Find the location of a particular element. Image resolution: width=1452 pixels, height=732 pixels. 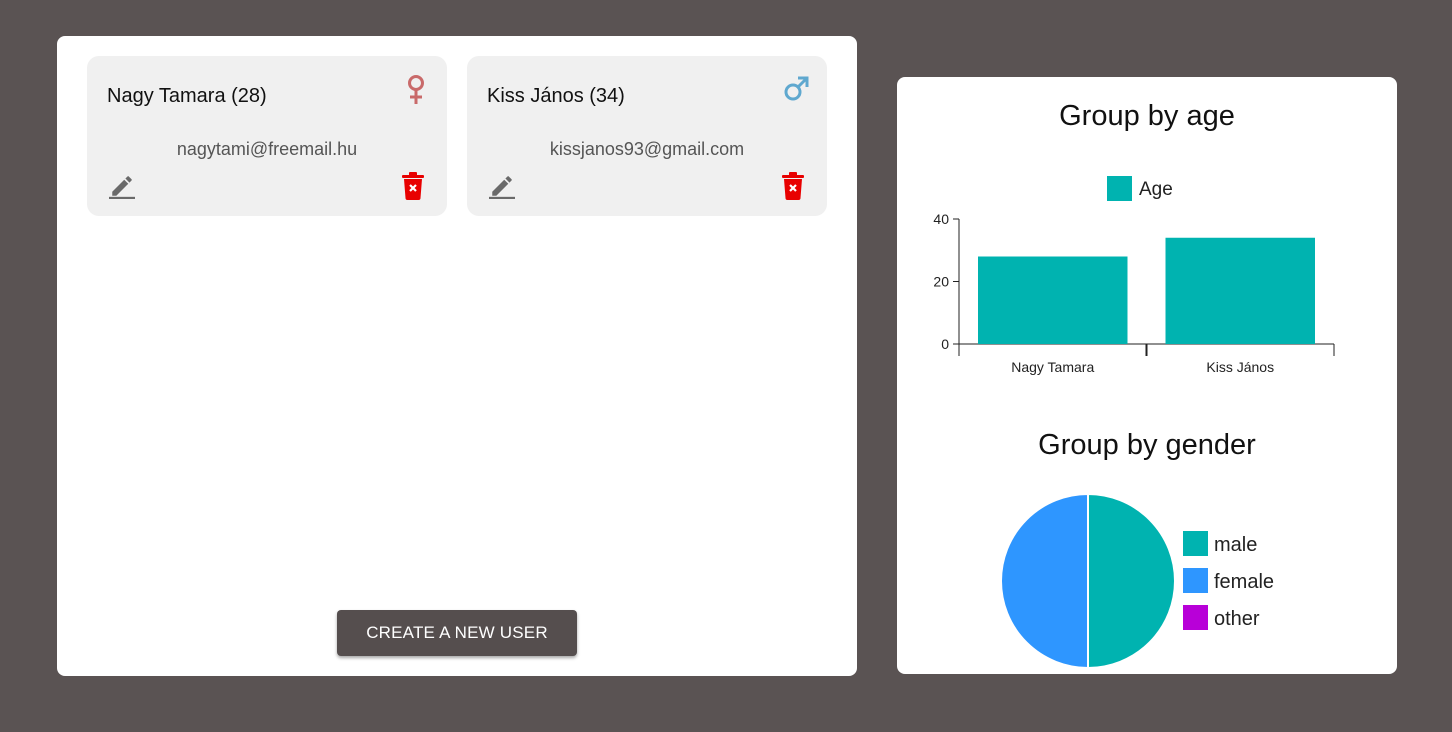

user-card: Nagy Tamara (28) nagytami@freemail.hu is located at coordinates (267, 136).